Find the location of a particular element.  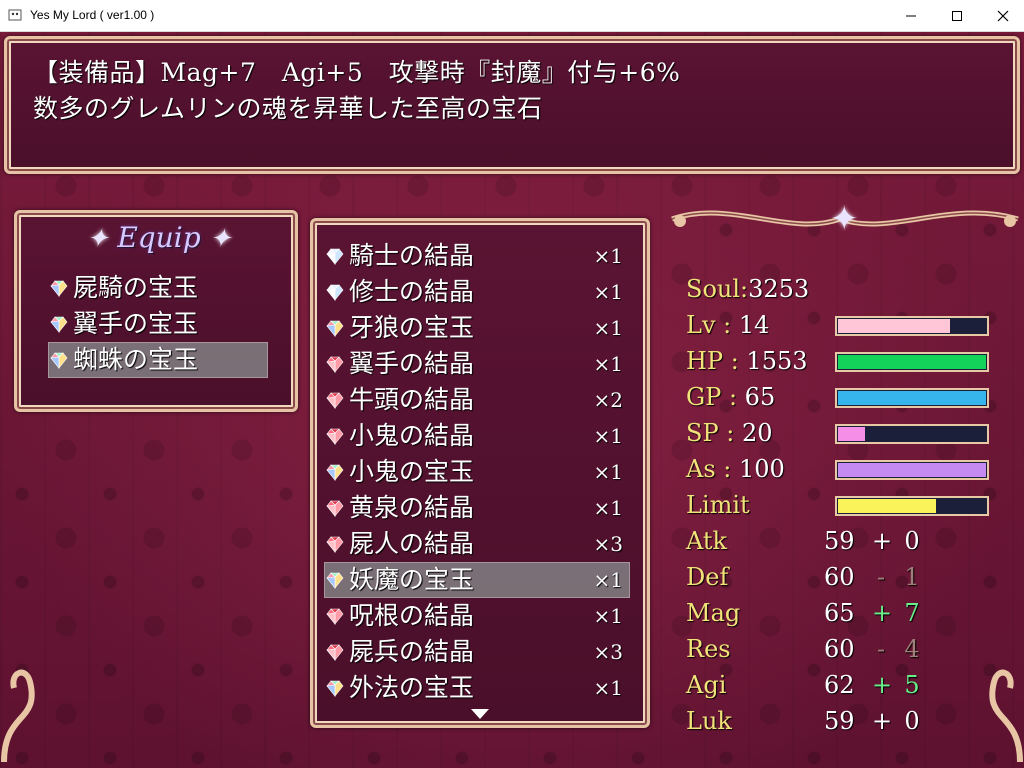

close-button is located at coordinates (1002, 15).